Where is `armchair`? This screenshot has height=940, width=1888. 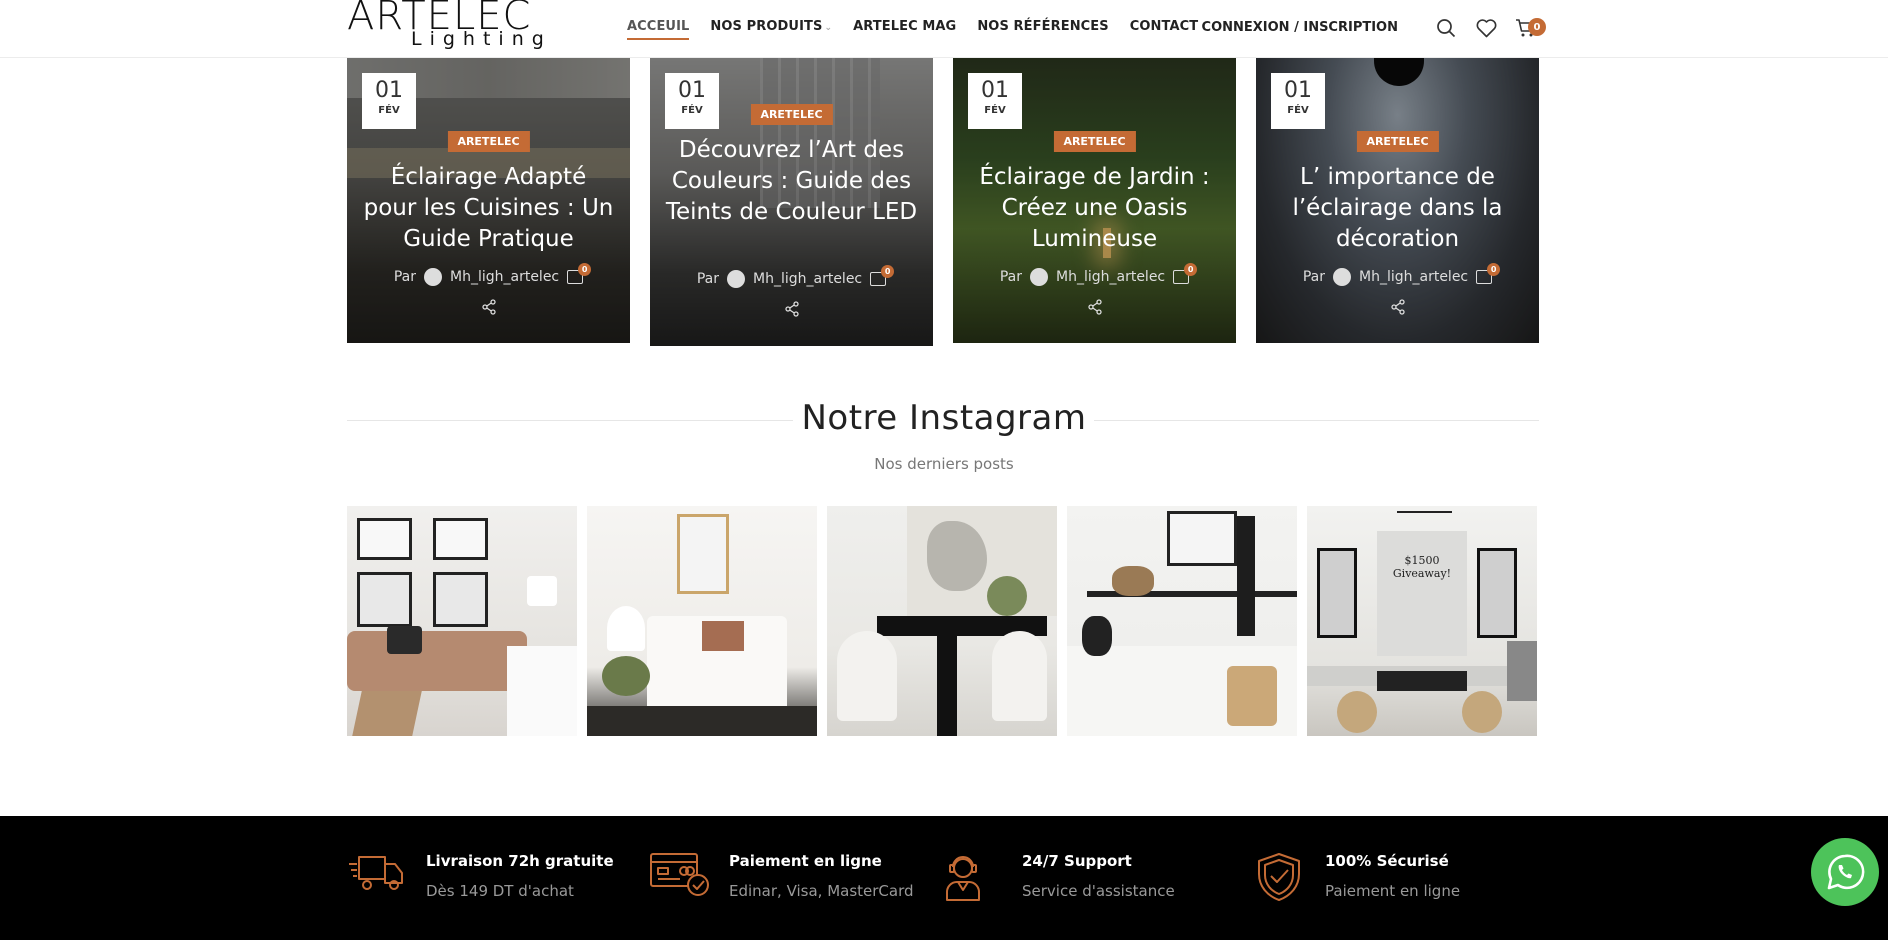
armchair is located at coordinates (542, 691).